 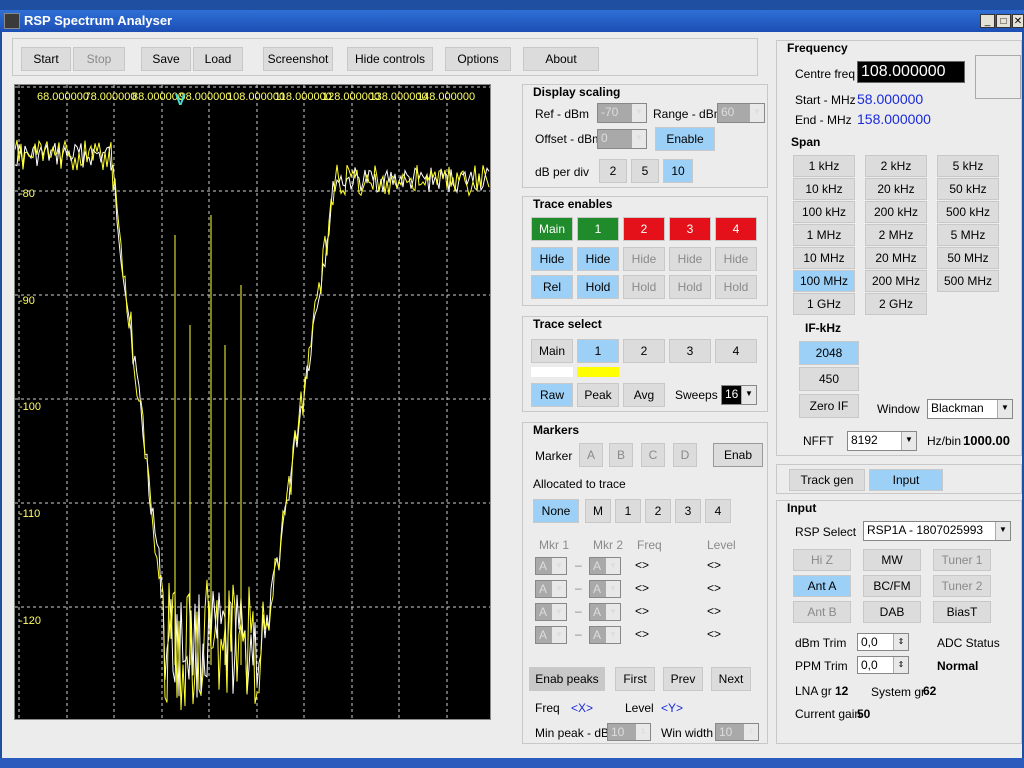 What do you see at coordinates (218, 59) in the screenshot?
I see `load-button: Load` at bounding box center [218, 59].